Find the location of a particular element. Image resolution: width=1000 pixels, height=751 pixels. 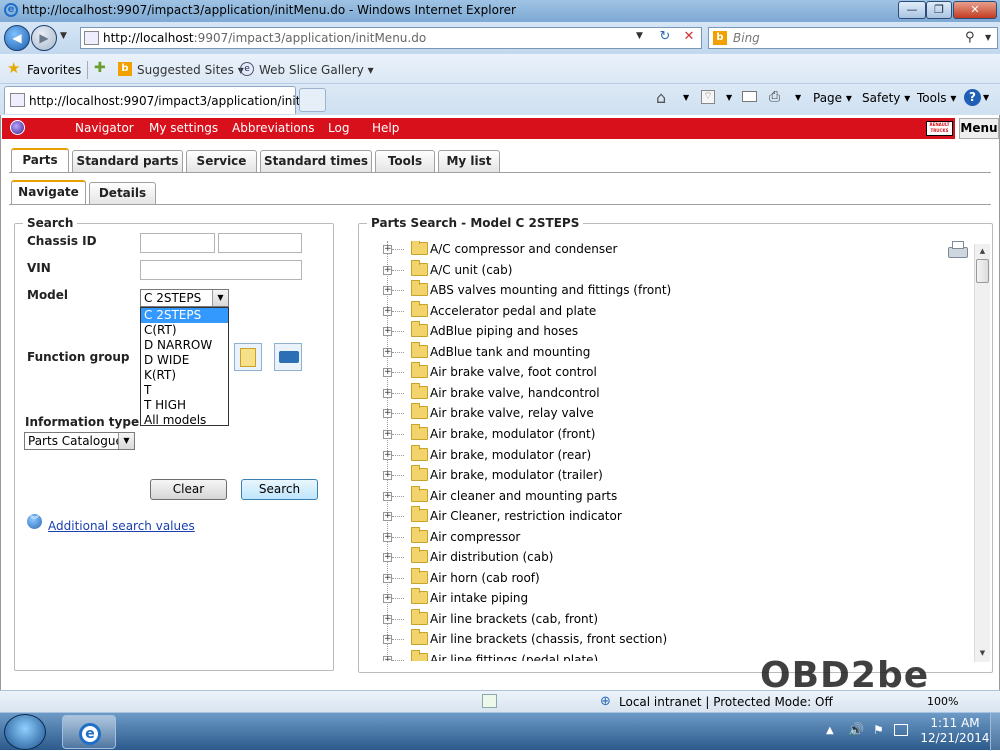

network-icon is located at coordinates (901, 730).